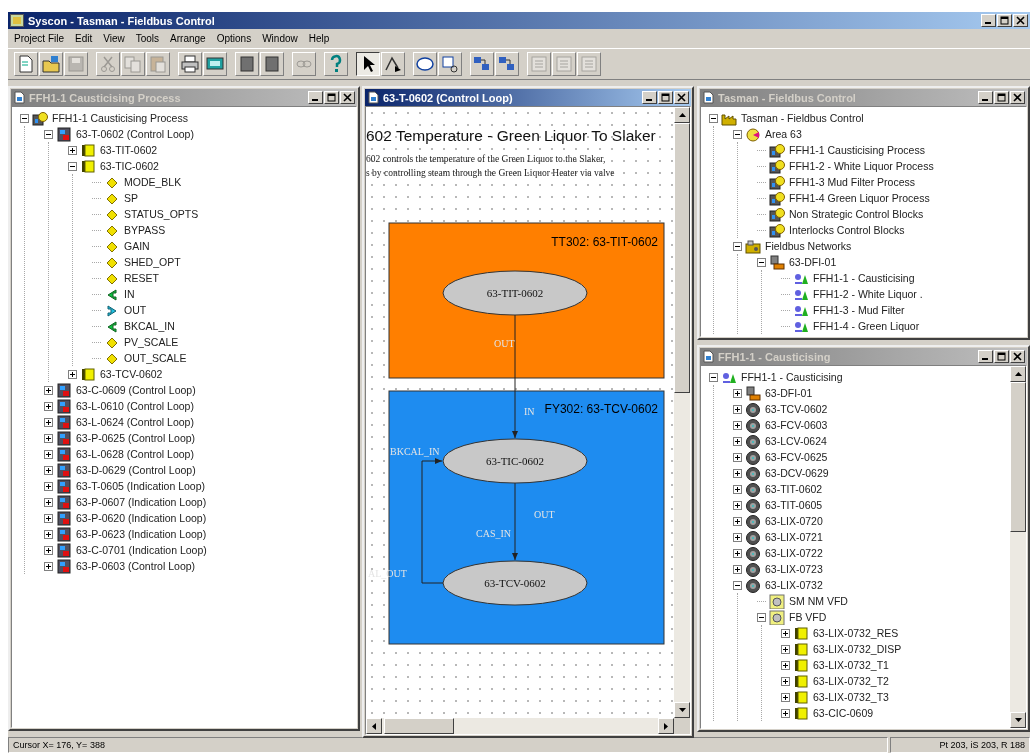 This screenshot has height=753, width=1034. I want to click on menu-item: View, so click(114, 38).